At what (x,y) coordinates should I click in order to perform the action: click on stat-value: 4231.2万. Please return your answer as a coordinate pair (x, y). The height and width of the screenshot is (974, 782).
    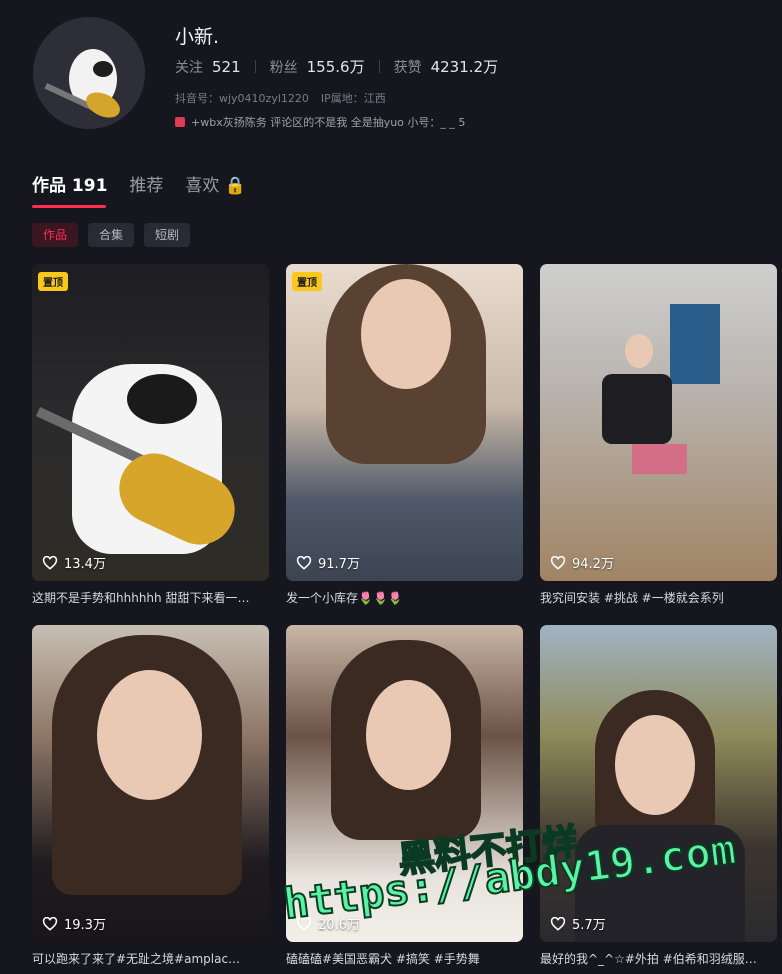
    Looking at the image, I should click on (464, 67).